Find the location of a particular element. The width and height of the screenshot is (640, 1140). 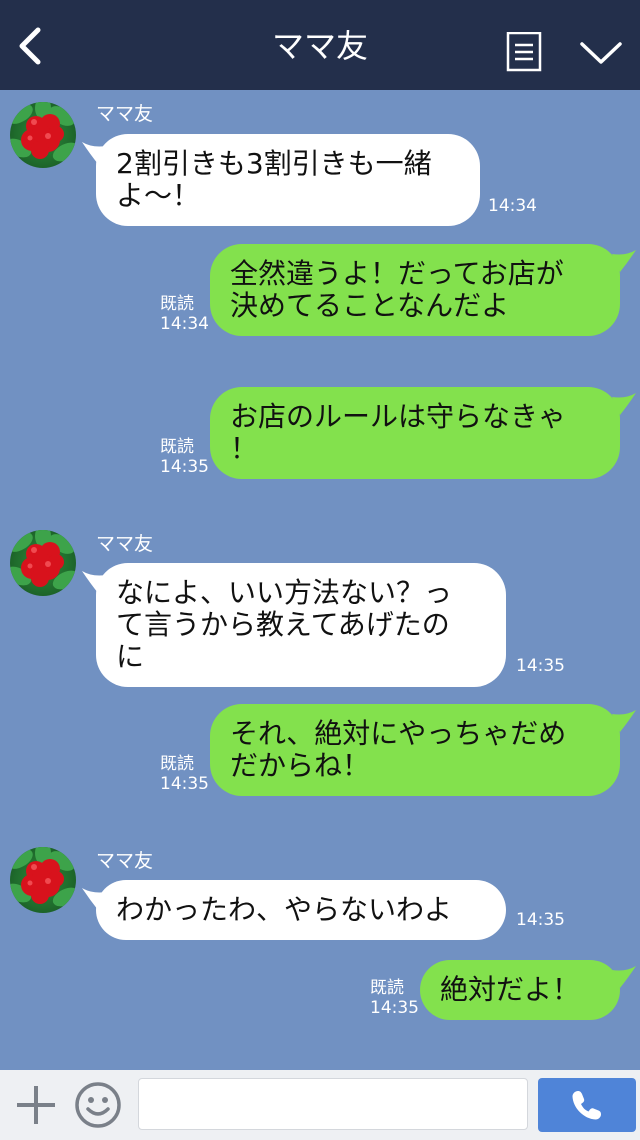

incoming-message-bubble: 2割引きも3割引きも一緒 よ～！ is located at coordinates (288, 180).